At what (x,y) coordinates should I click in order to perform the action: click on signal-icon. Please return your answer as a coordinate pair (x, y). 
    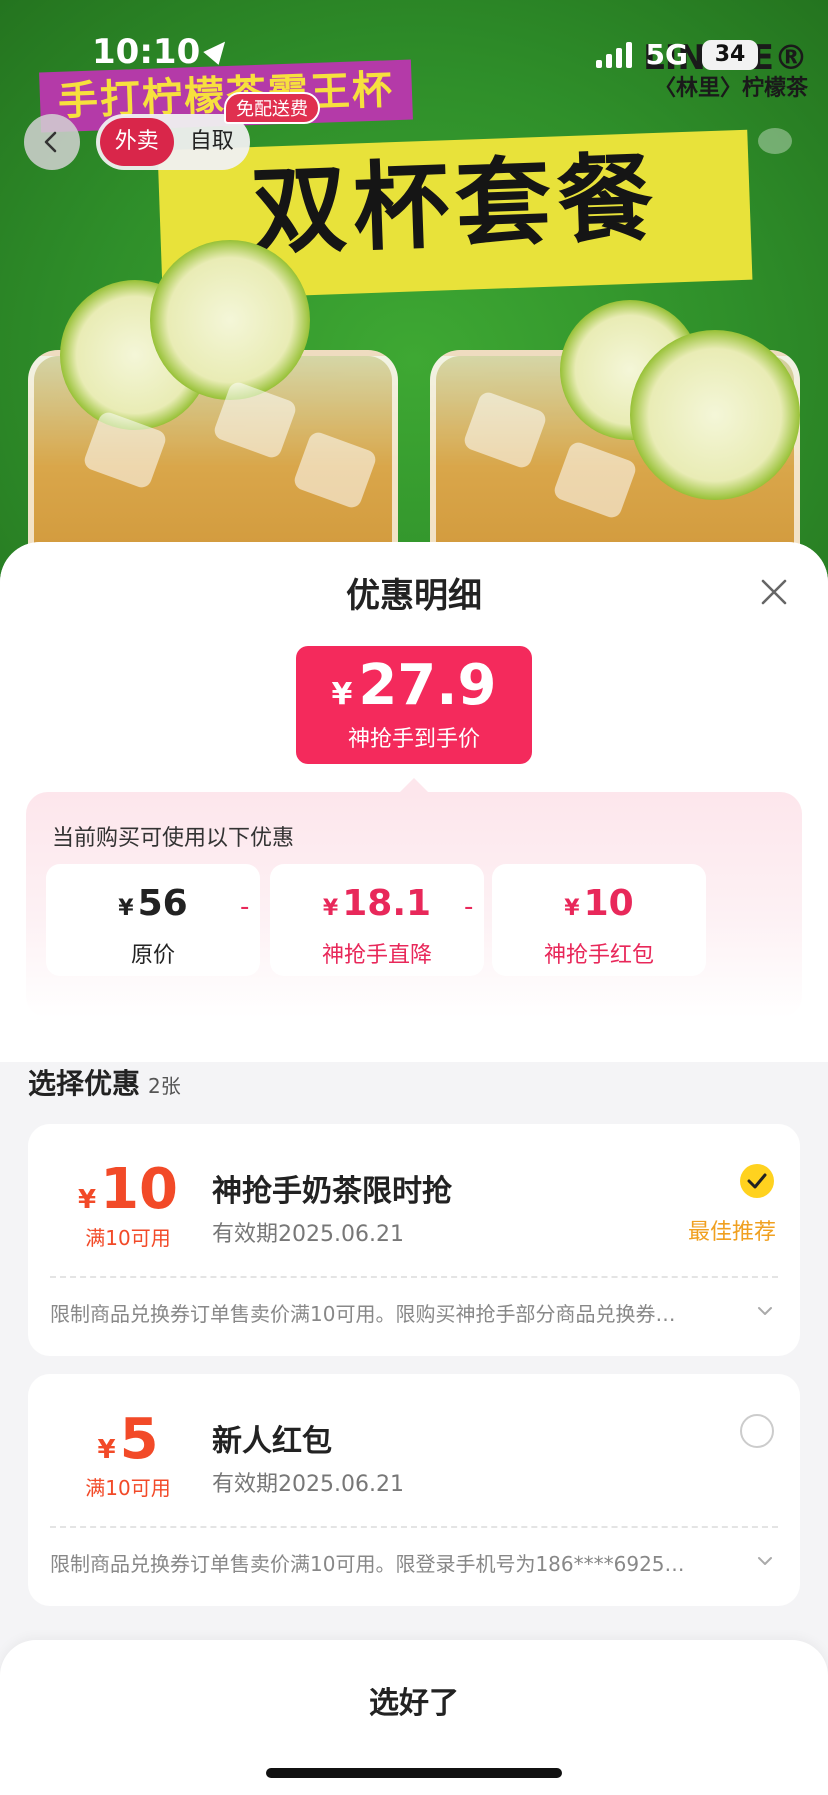
    Looking at the image, I should click on (613, 54).